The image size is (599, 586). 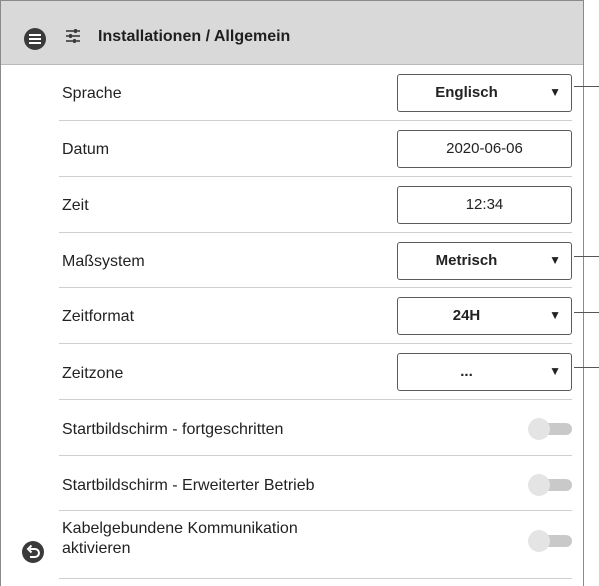 I want to click on page-title: Installationen / Allgemein, so click(x=194, y=36).